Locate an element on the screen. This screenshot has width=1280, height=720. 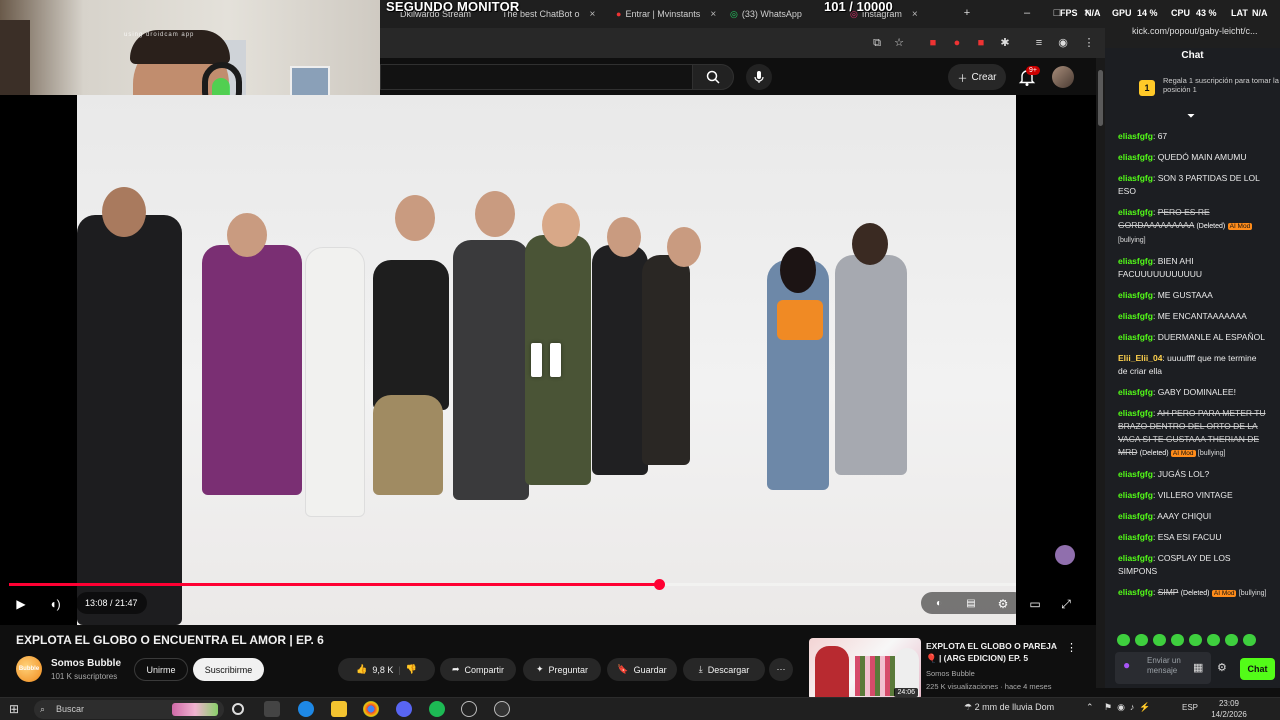
windows-start-icon: ⊞ is located at coordinates (14, 709).